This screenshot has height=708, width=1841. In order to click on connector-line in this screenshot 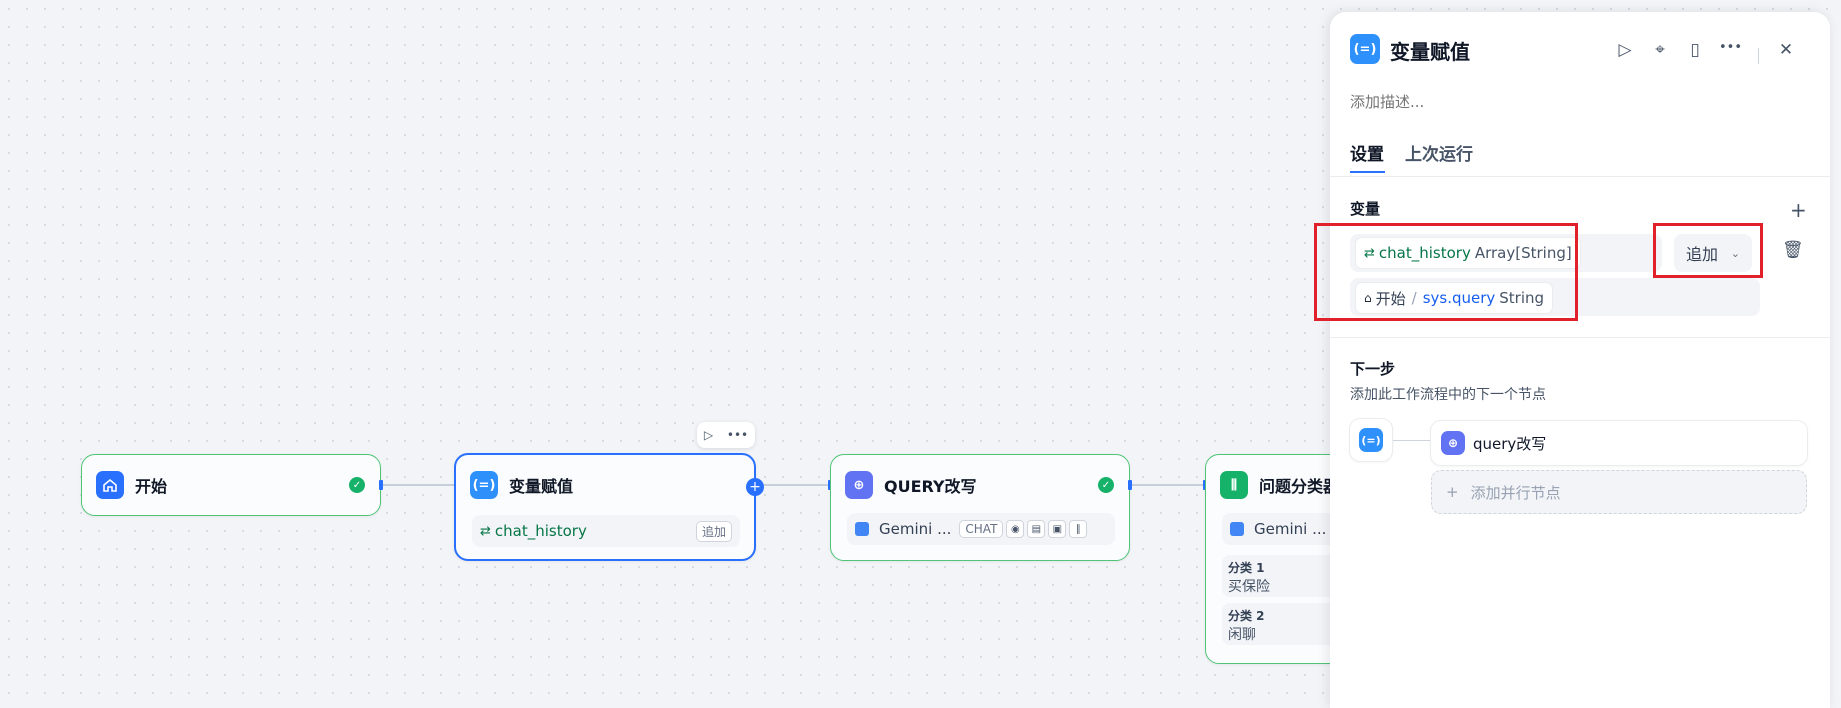, I will do `click(1412, 440)`.